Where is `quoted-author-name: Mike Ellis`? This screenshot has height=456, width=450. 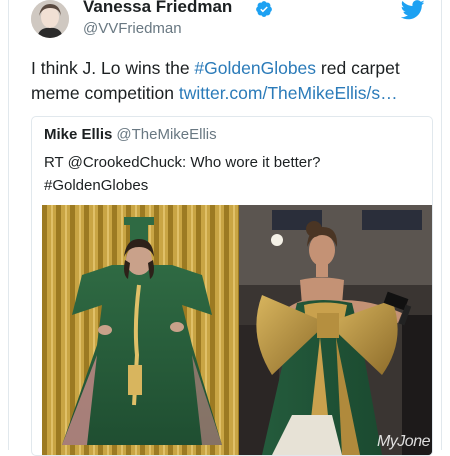 quoted-author-name: Mike Ellis is located at coordinates (78, 134).